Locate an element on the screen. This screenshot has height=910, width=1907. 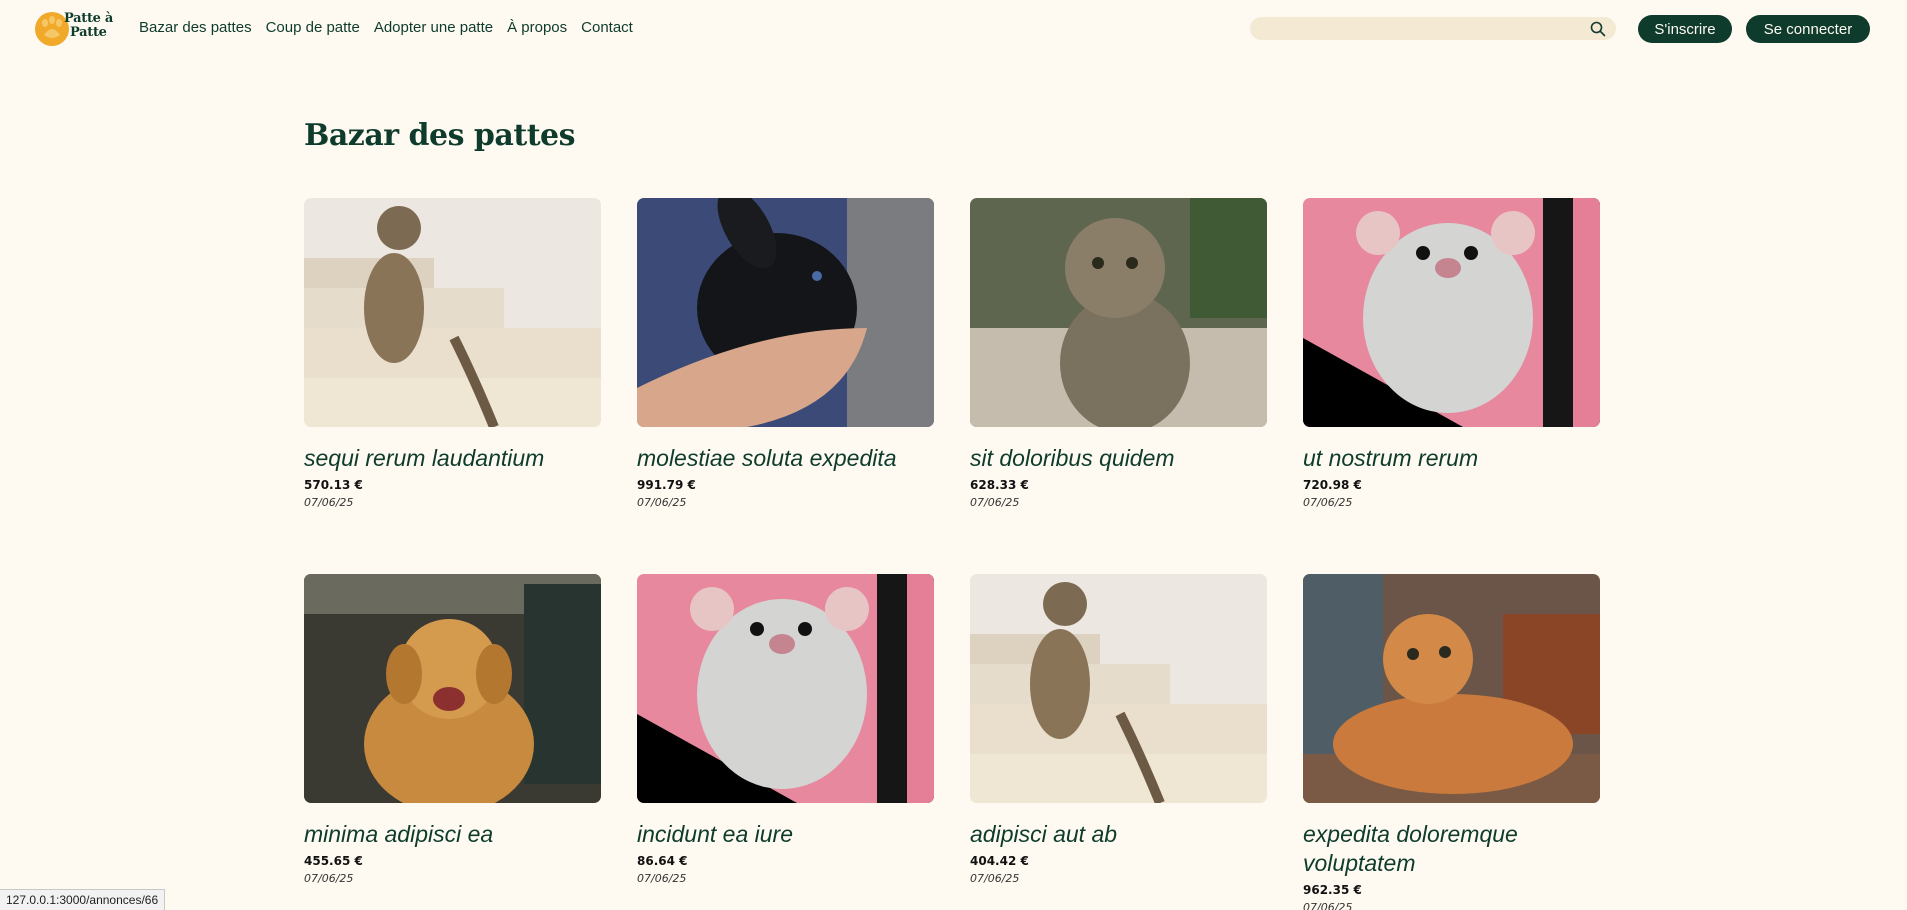
login-button: Se connecter is located at coordinates (1808, 29).